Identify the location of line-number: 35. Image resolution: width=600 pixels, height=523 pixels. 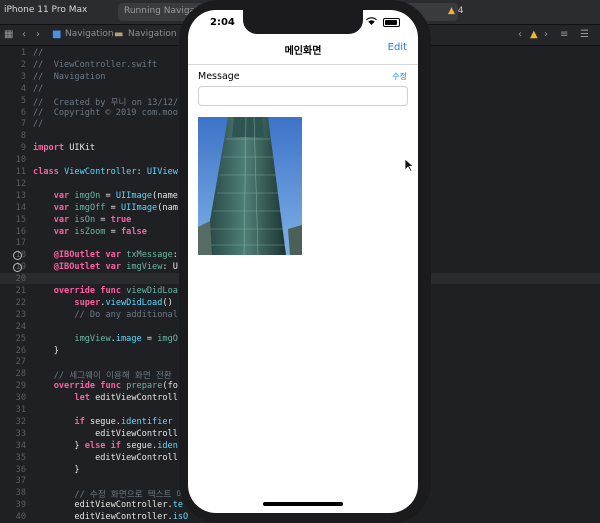
(20, 457).